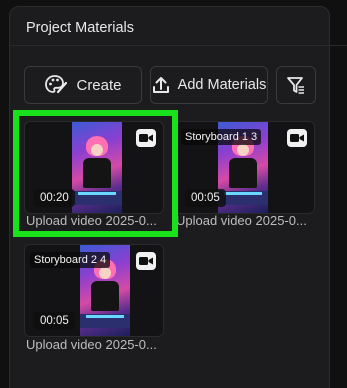 The image size is (347, 388). I want to click on upload-icon, so click(161, 85).